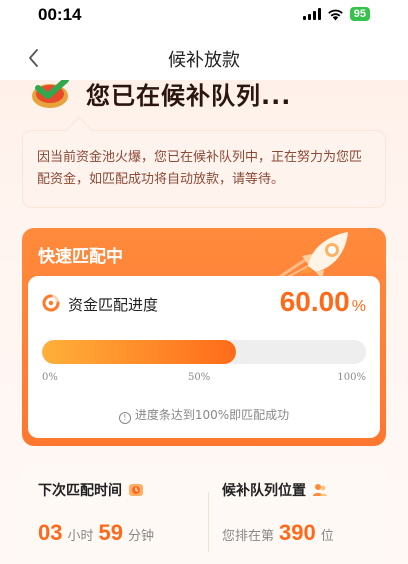 The width and height of the screenshot is (408, 564). I want to click on signal-icon, so click(311, 14).